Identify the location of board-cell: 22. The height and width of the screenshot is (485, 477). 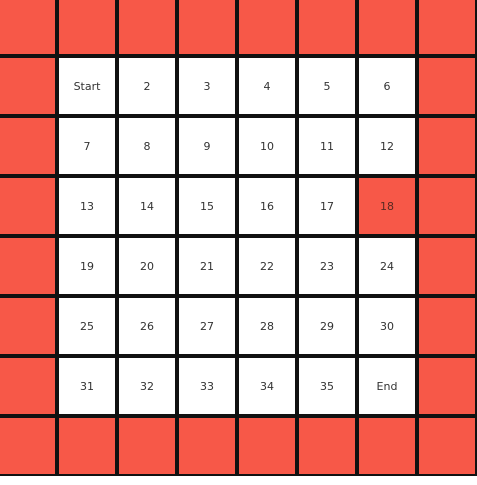
(267, 266).